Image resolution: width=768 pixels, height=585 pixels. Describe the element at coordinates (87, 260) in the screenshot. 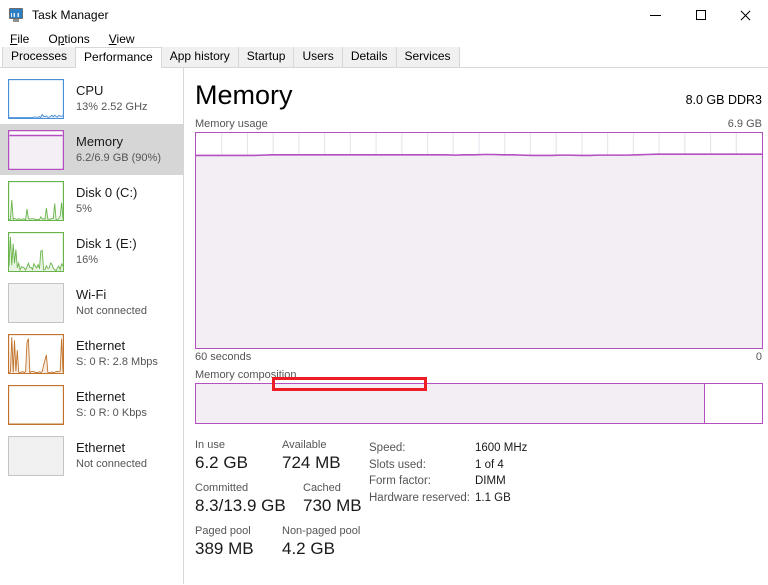

I see `sidebar-item-subtitle: 16%` at that location.